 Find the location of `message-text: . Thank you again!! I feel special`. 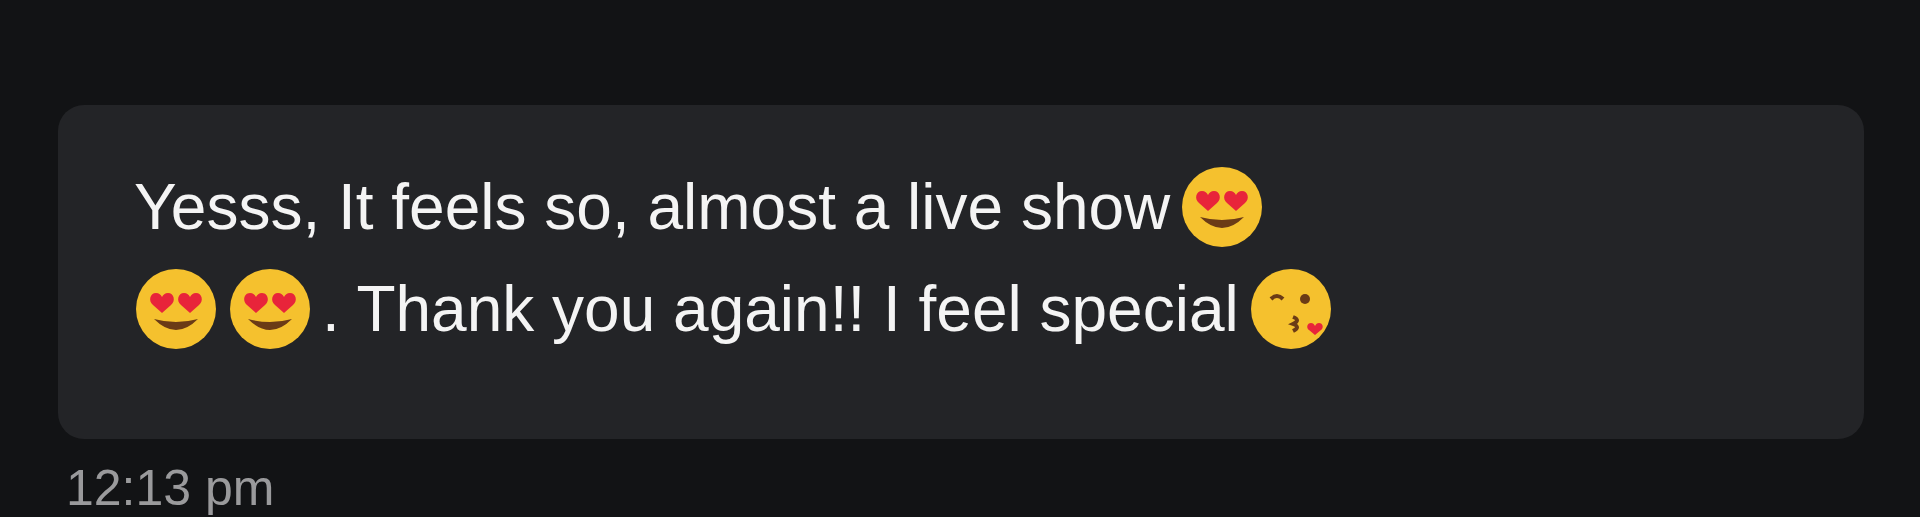

message-text: . Thank you again!! I feel special is located at coordinates (780, 309).